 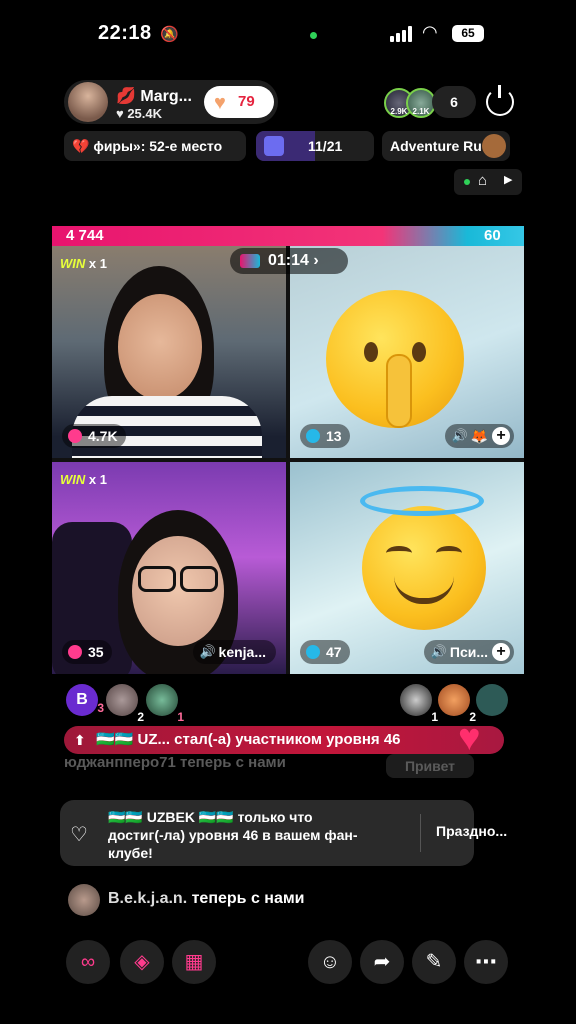 I want to click on video-cell-1: WIN x 1 4.7K, so click(x=169, y=352).